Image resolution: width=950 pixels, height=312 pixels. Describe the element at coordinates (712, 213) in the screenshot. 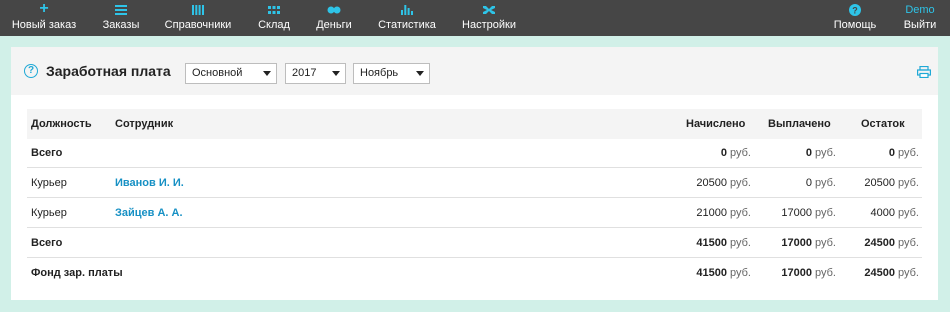

I see `accrued-value: 21000` at that location.